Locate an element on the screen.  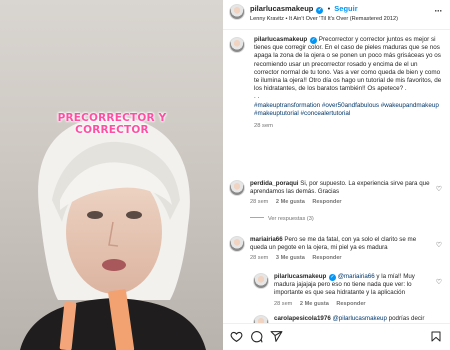
comment-likes: 2 Me gusta is located at coordinates (290, 202).